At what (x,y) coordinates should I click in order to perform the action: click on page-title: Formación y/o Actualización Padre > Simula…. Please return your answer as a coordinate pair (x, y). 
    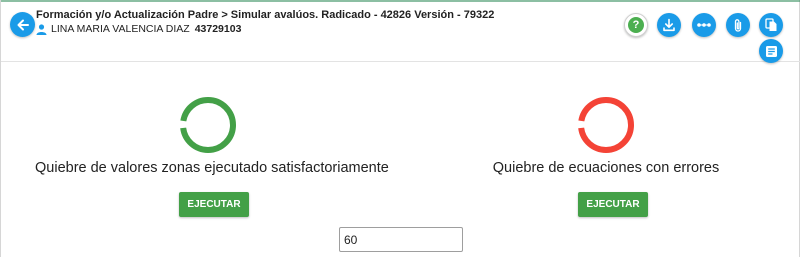
    Looking at the image, I should click on (265, 15).